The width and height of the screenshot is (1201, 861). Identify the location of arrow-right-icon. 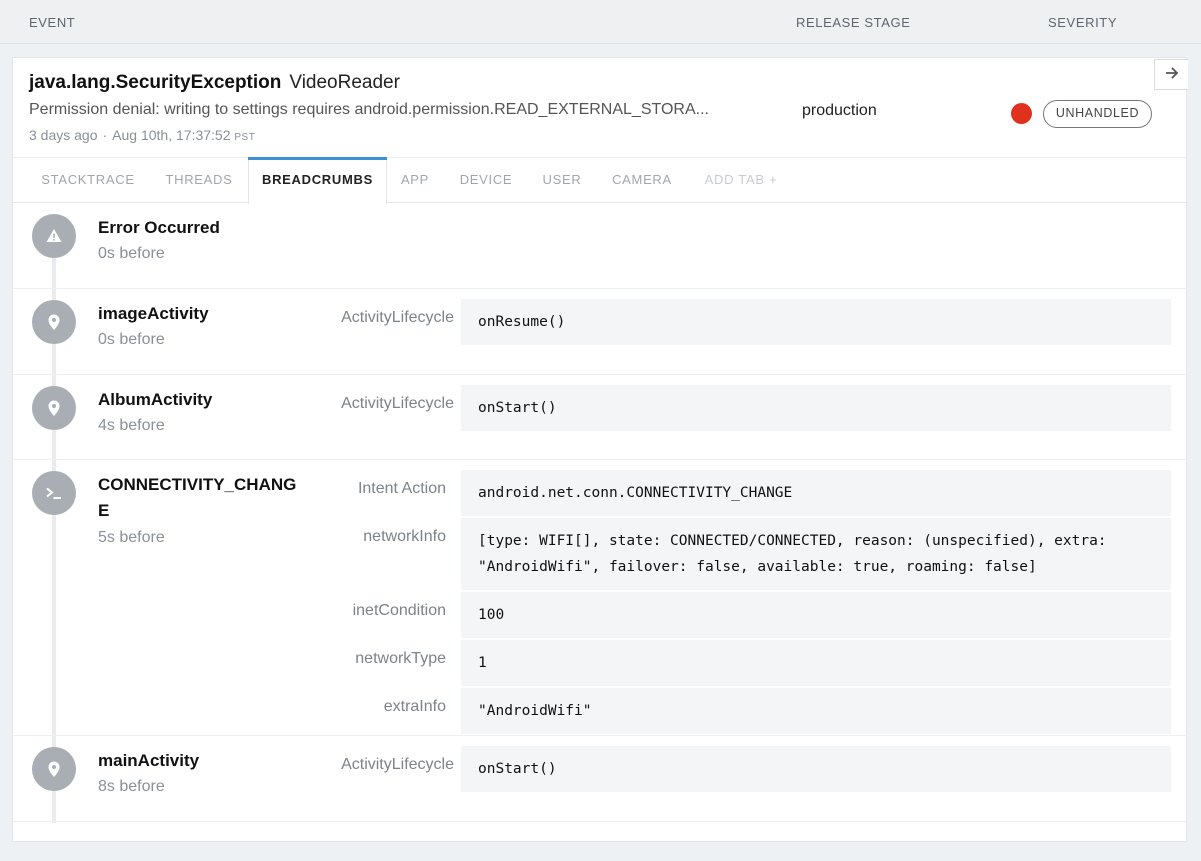
(1172, 74).